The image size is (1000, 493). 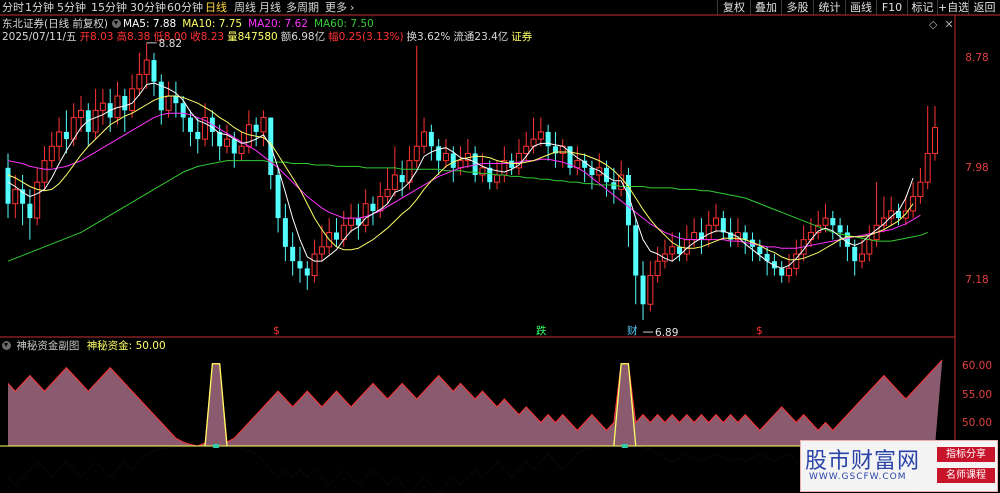 What do you see at coordinates (977, 366) in the screenshot?
I see `sub-tick: 60.00` at bounding box center [977, 366].